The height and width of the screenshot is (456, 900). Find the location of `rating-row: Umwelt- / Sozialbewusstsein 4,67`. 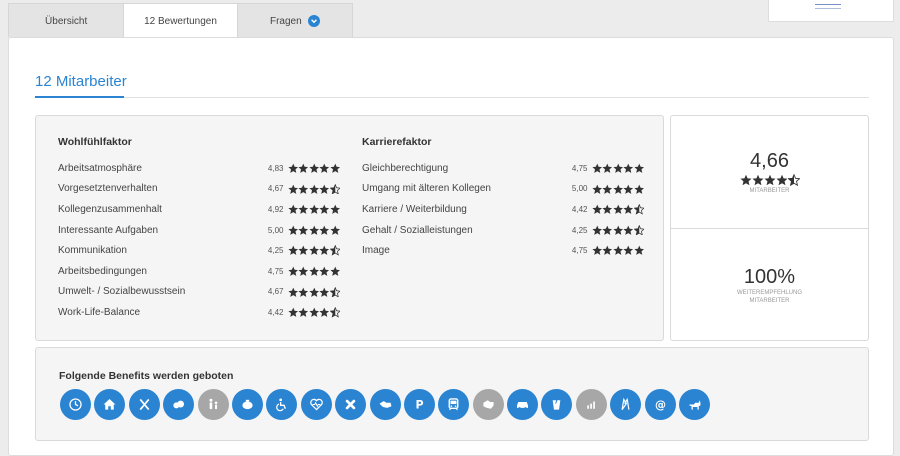

rating-row: Umwelt- / Sozialbewusstsein 4,67 is located at coordinates (199, 292).